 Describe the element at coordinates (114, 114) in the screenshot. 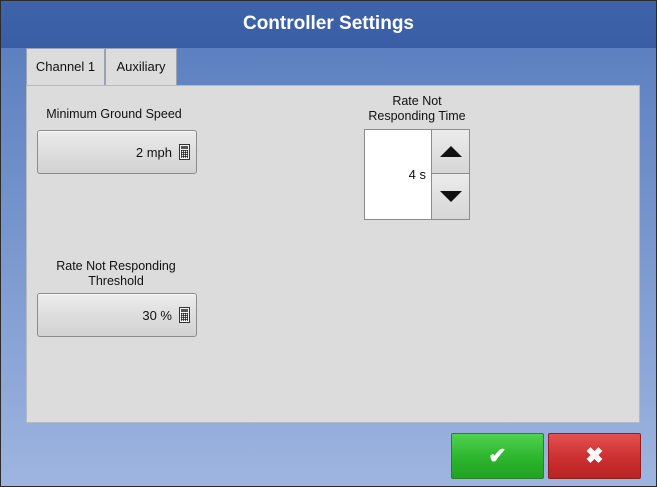

I see `min-ground-speed-label: Minimum Ground Speed` at that location.